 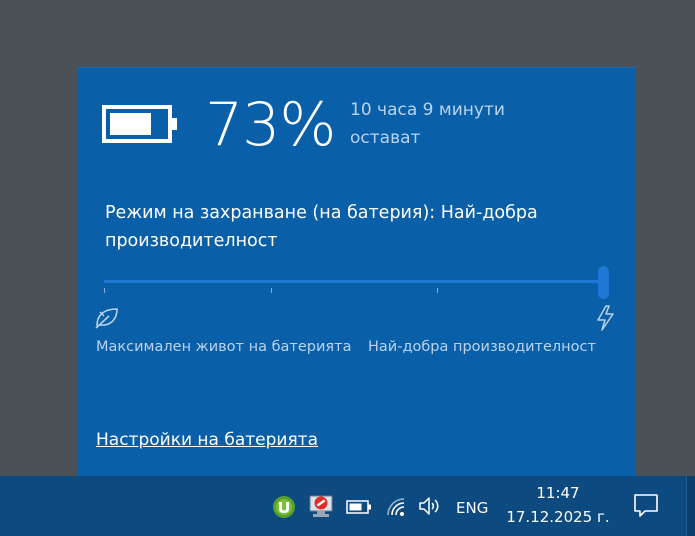 I want to click on taskbar: ENG 11:47 17.12.2025 г., so click(x=347, y=506).